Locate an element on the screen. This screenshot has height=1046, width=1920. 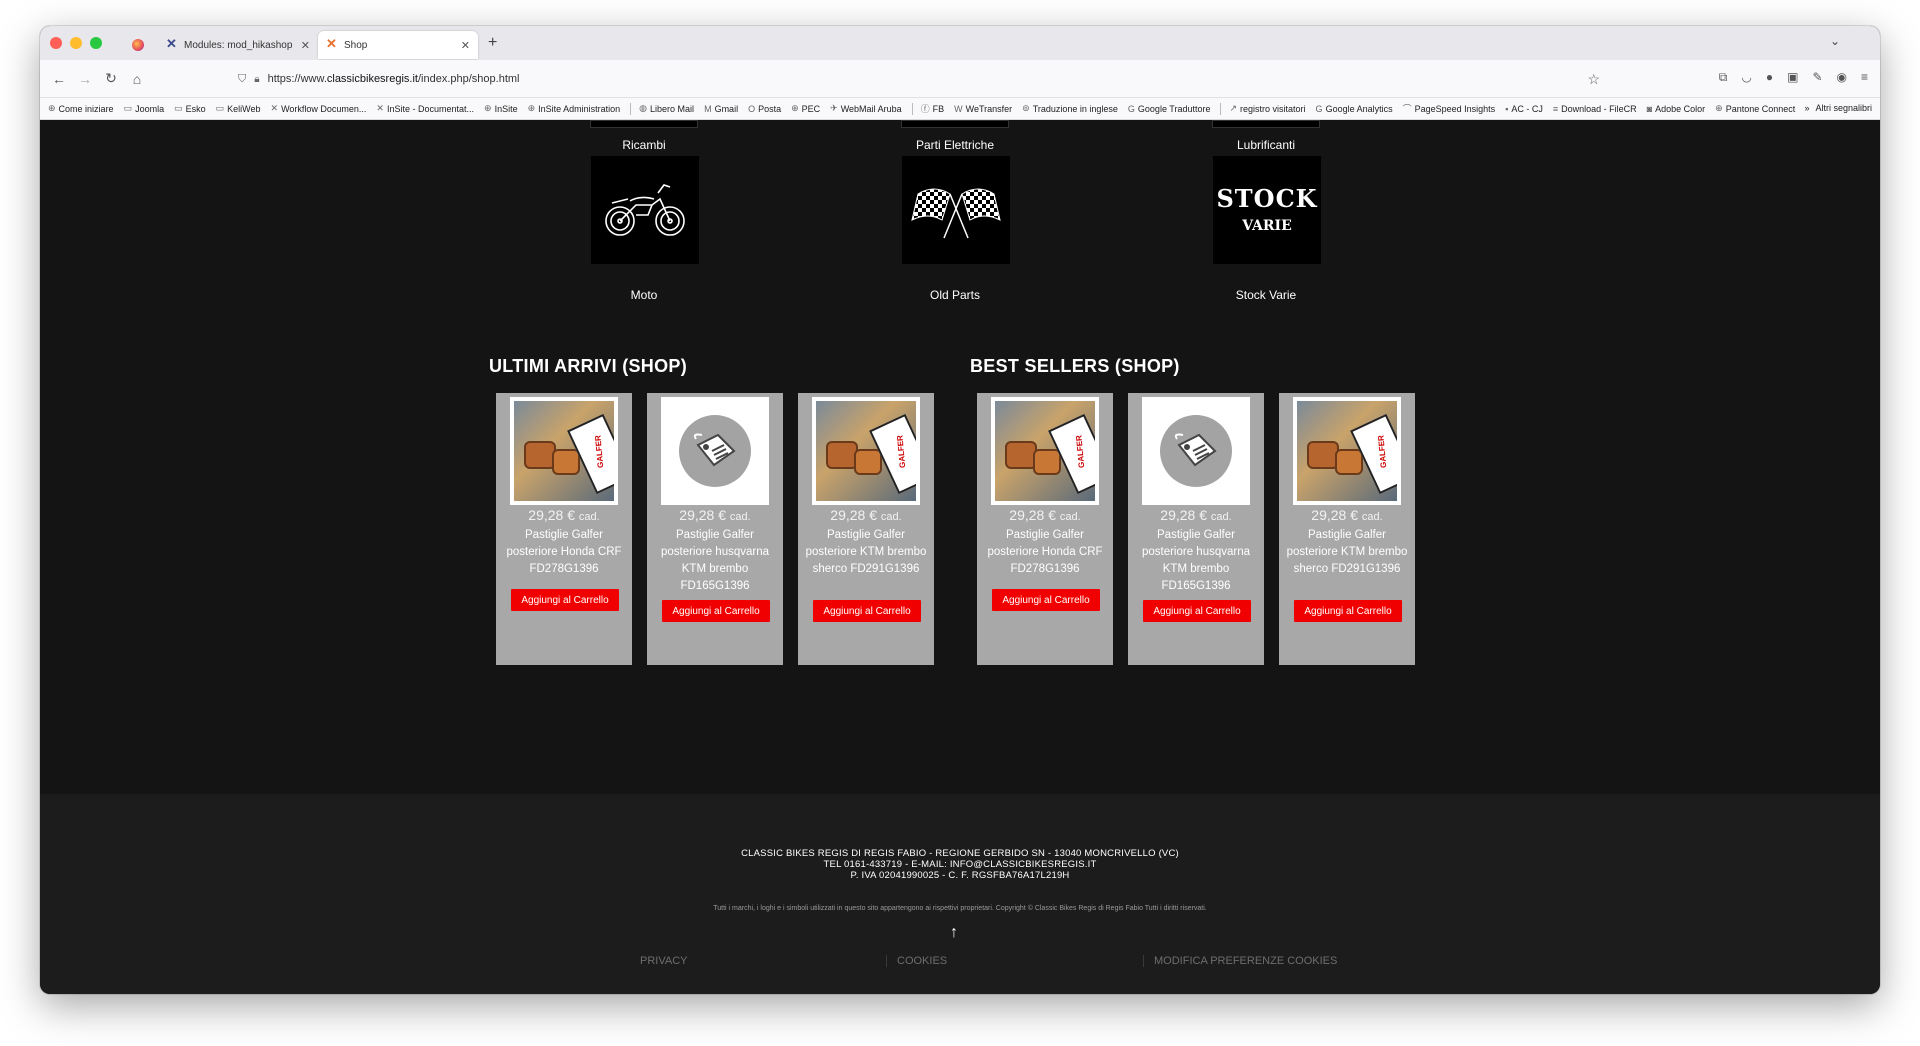
extension-icon: ▣ is located at coordinates (1792, 77).